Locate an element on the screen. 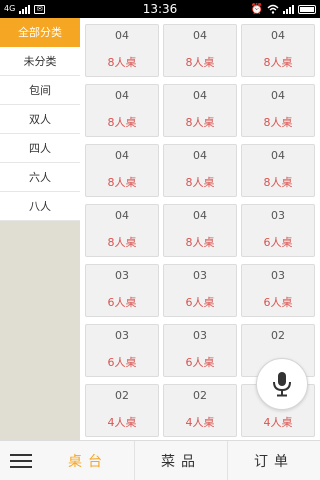 The width and height of the screenshot is (320, 480). status-right: ⏰ is located at coordinates (283, 9).